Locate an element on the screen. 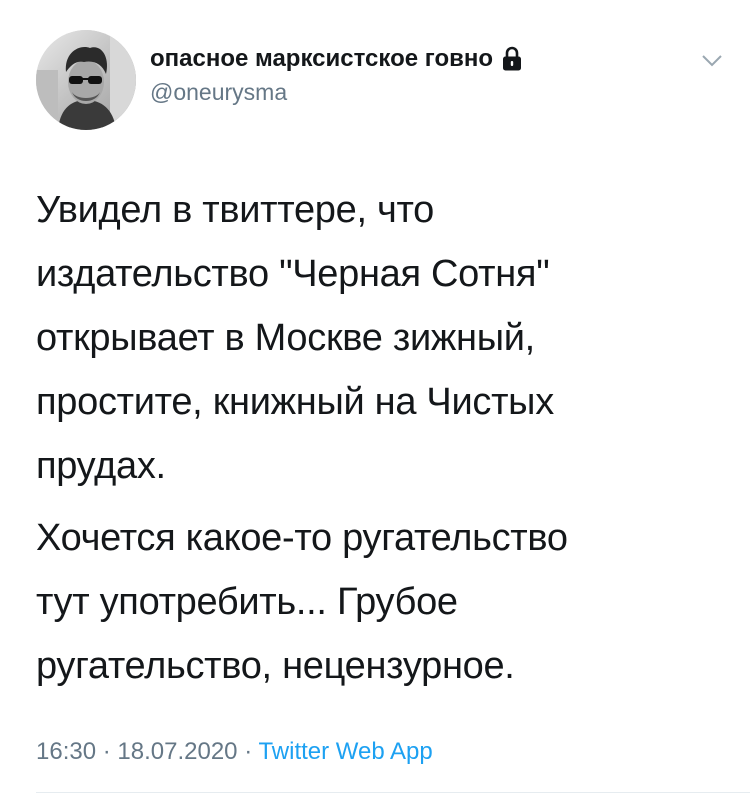 The image size is (750, 800). chevron-down-icon is located at coordinates (712, 60).